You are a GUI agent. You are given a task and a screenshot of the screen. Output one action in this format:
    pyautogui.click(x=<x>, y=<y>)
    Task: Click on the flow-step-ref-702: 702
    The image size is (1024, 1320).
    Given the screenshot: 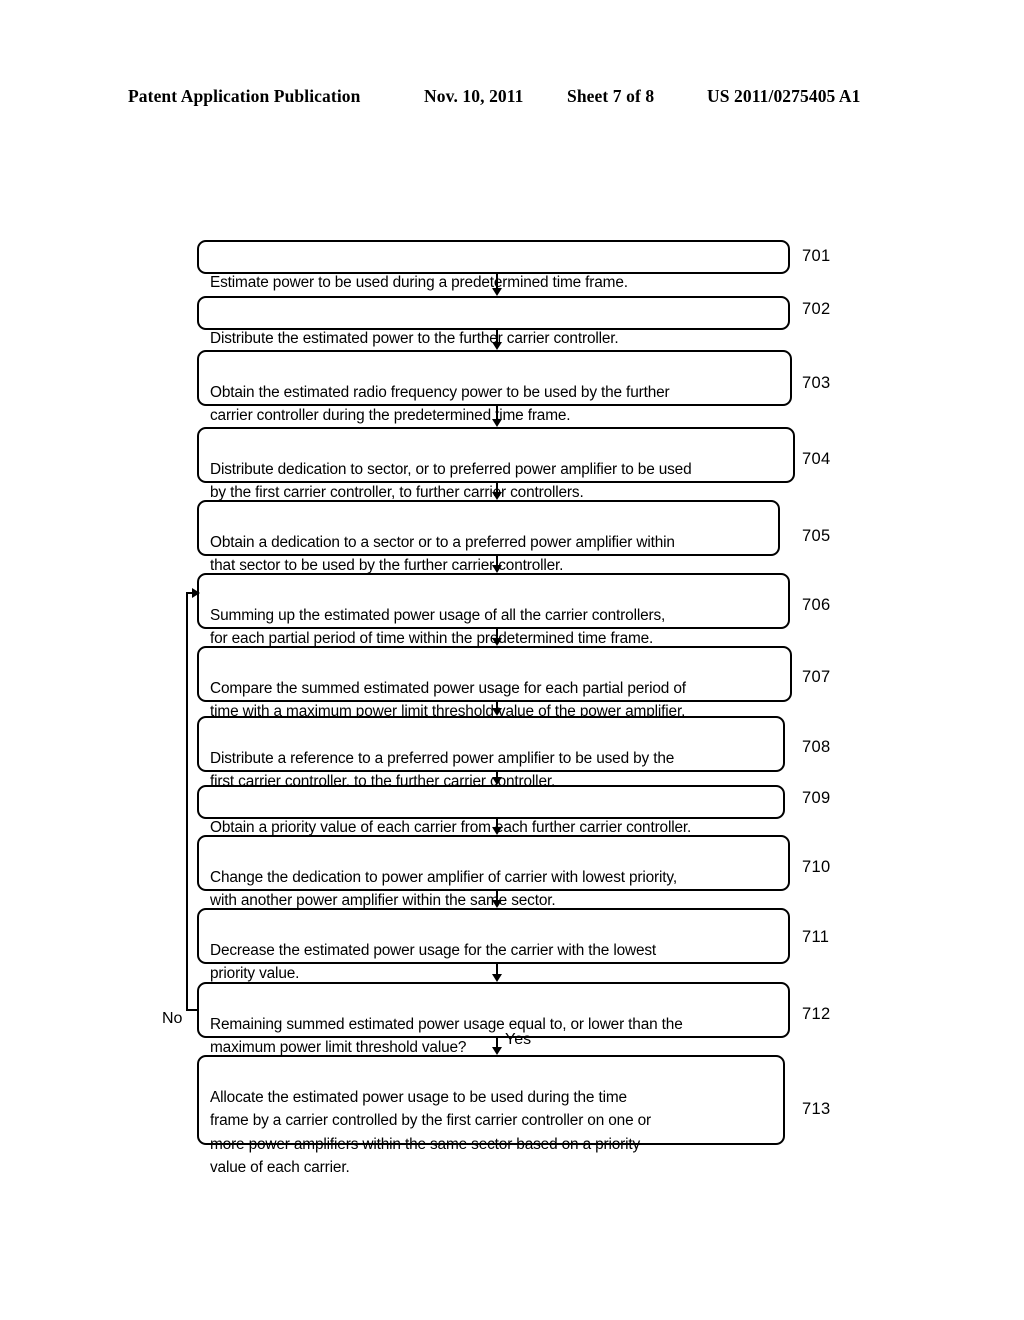 What is the action you would take?
    pyautogui.click(x=816, y=309)
    